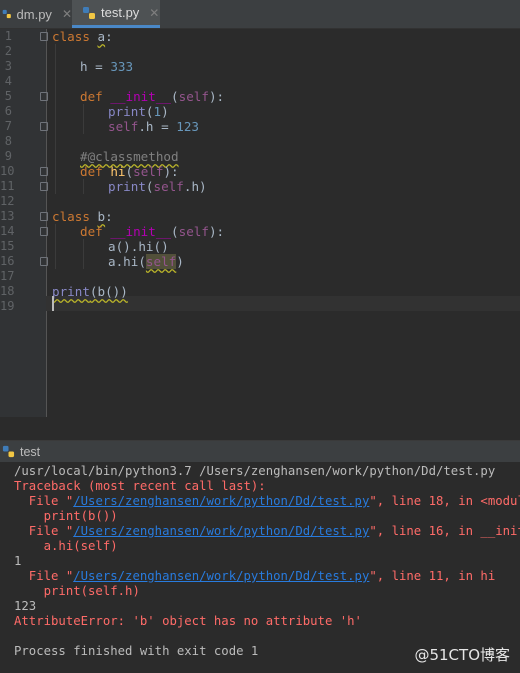 This screenshot has width=520, height=673. I want to click on console-frame-code: print(self.h), so click(77, 591).